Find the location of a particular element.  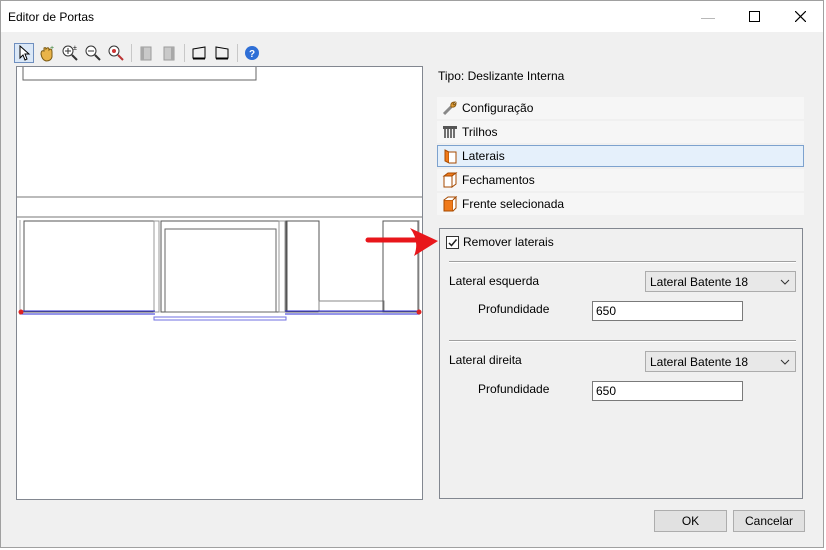

nav-item-configuracao: Configuração is located at coordinates (620, 108).